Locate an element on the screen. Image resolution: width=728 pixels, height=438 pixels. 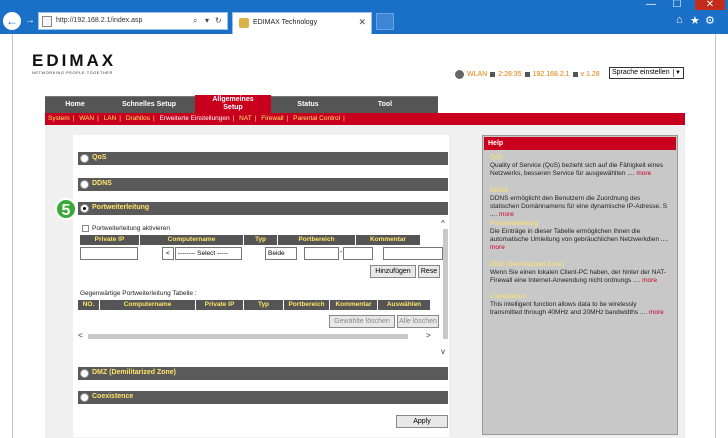
private-ip-input is located at coordinates (109, 253).